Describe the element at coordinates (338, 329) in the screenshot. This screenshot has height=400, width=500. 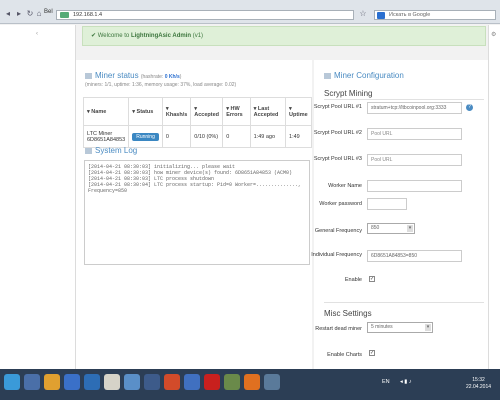
I see `restart-dead-label: Restart dead miner` at that location.